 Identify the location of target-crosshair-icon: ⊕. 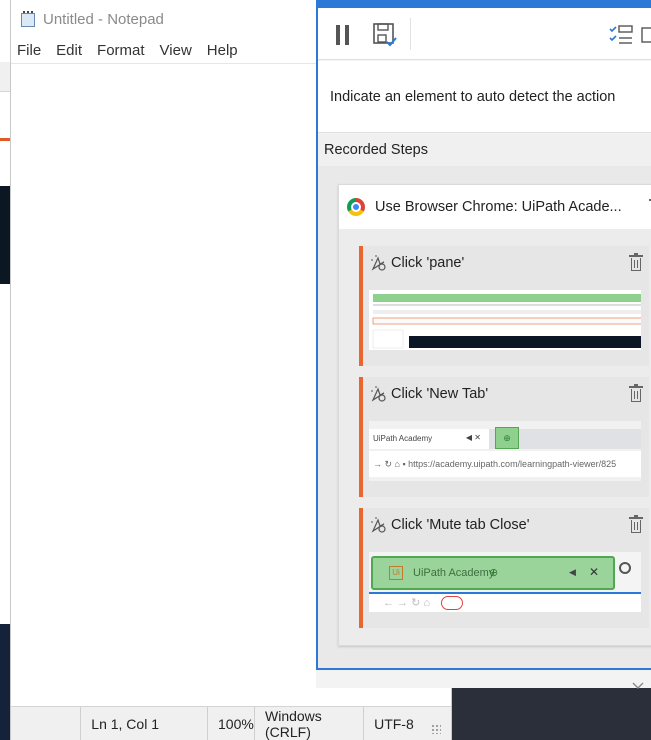
(494, 573).